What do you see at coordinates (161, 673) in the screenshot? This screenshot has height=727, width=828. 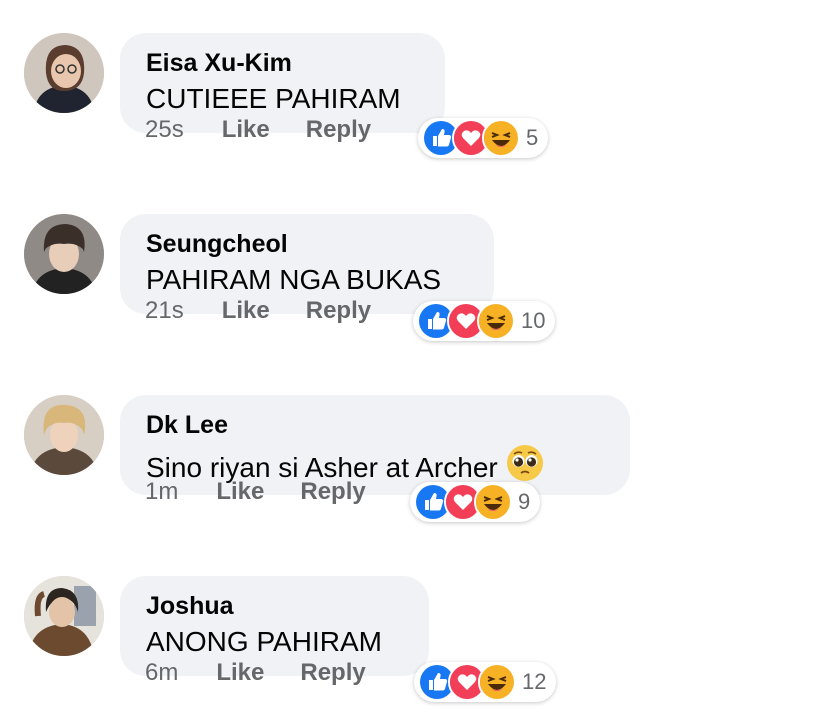 I see `comment-timestamp: 6m` at bounding box center [161, 673].